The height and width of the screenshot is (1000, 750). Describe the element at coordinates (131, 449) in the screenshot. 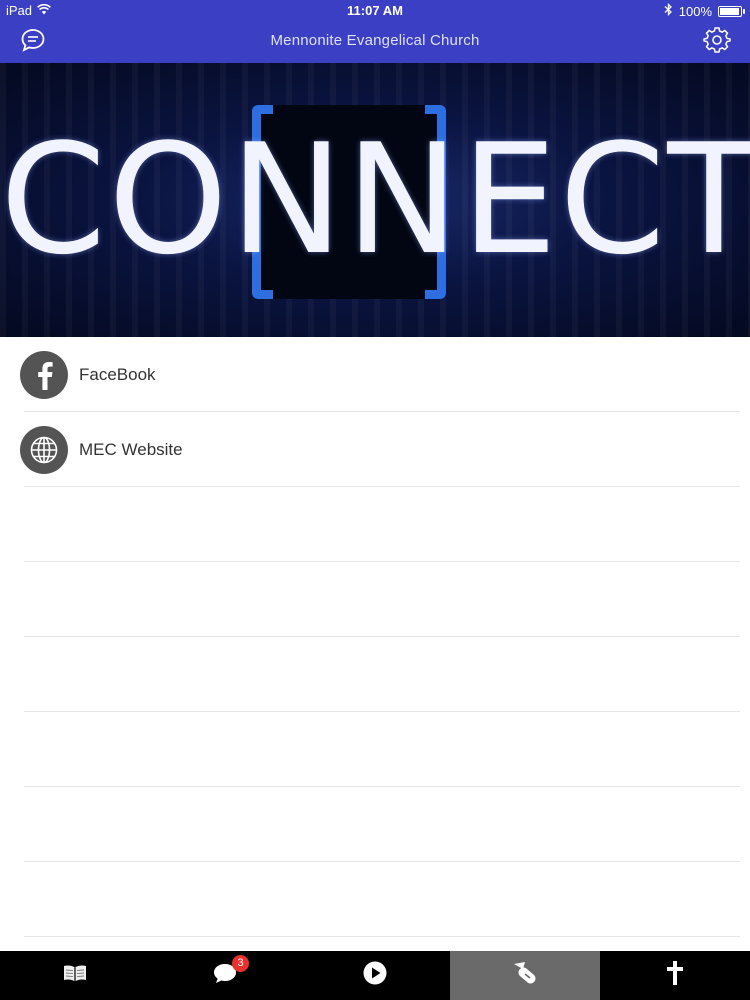

I see `list-item-label: MEC Website` at that location.